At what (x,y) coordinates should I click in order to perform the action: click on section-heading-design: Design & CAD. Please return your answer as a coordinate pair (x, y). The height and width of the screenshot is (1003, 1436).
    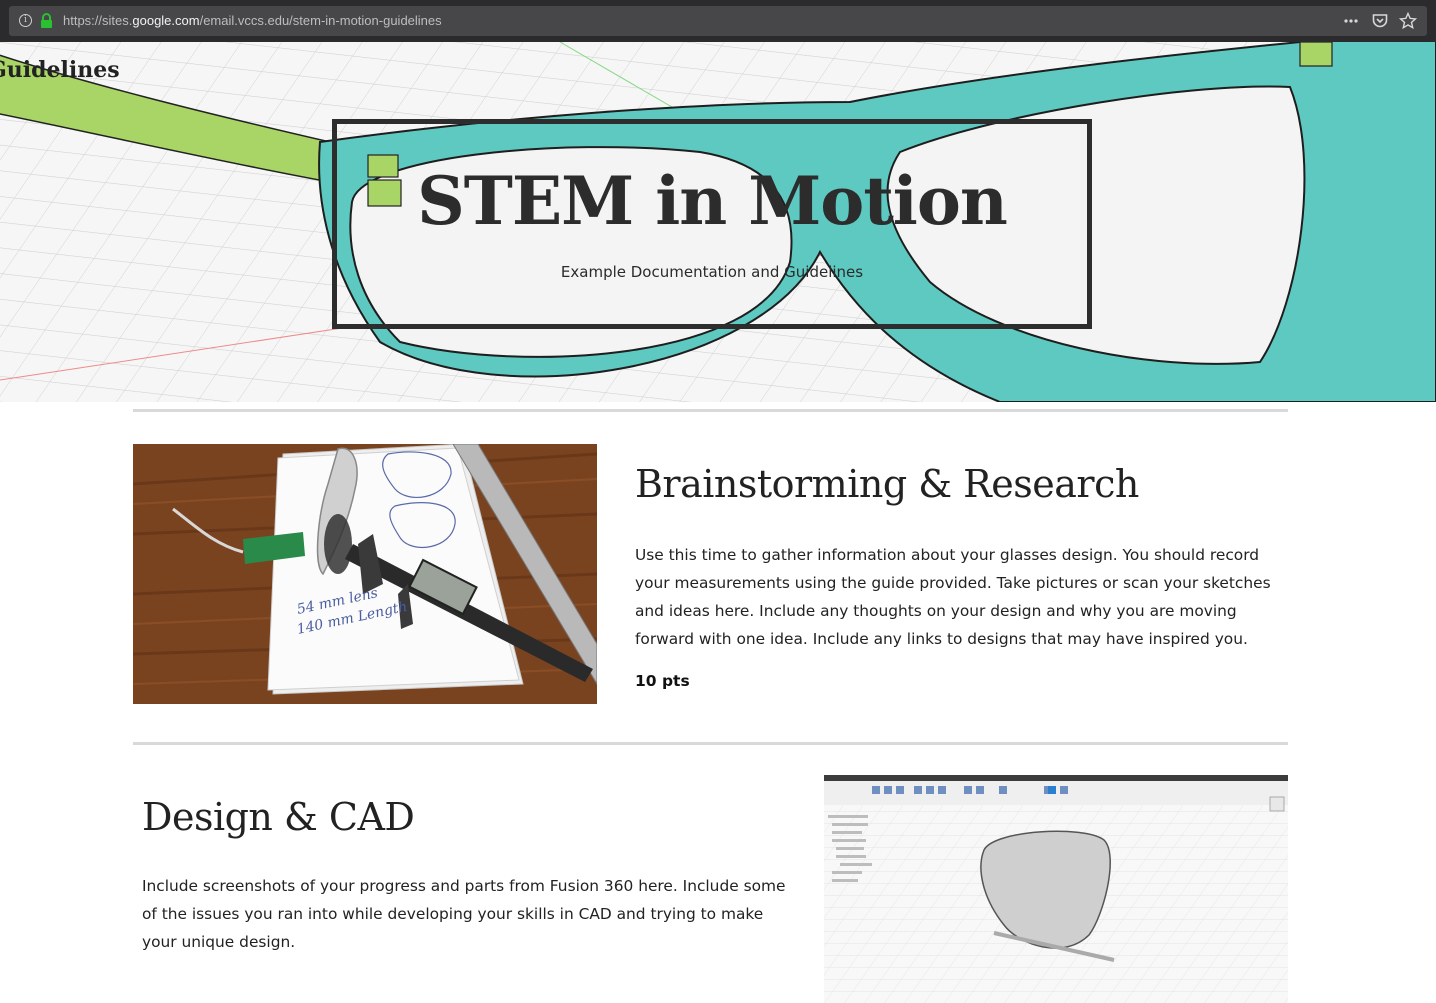
    Looking at the image, I should click on (278, 817).